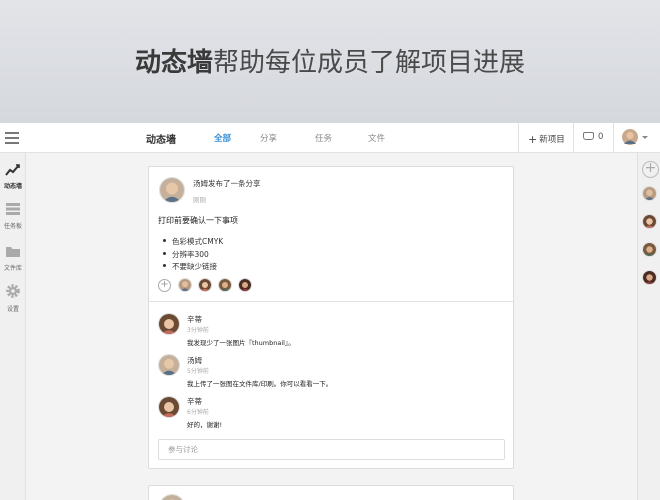  I want to click on gear-icon, so click(13, 291).